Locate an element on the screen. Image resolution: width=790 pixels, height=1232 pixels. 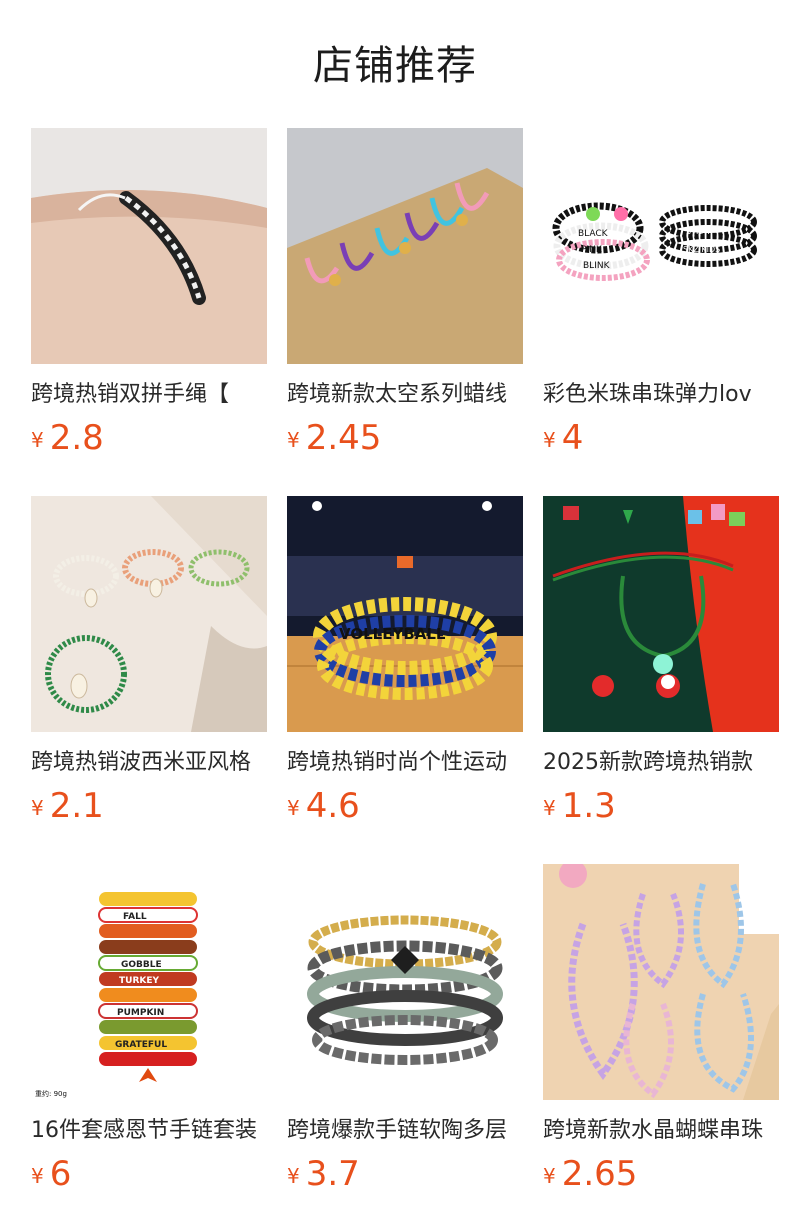
bead-word: SKZ KIDS is located at coordinates (701, 249).